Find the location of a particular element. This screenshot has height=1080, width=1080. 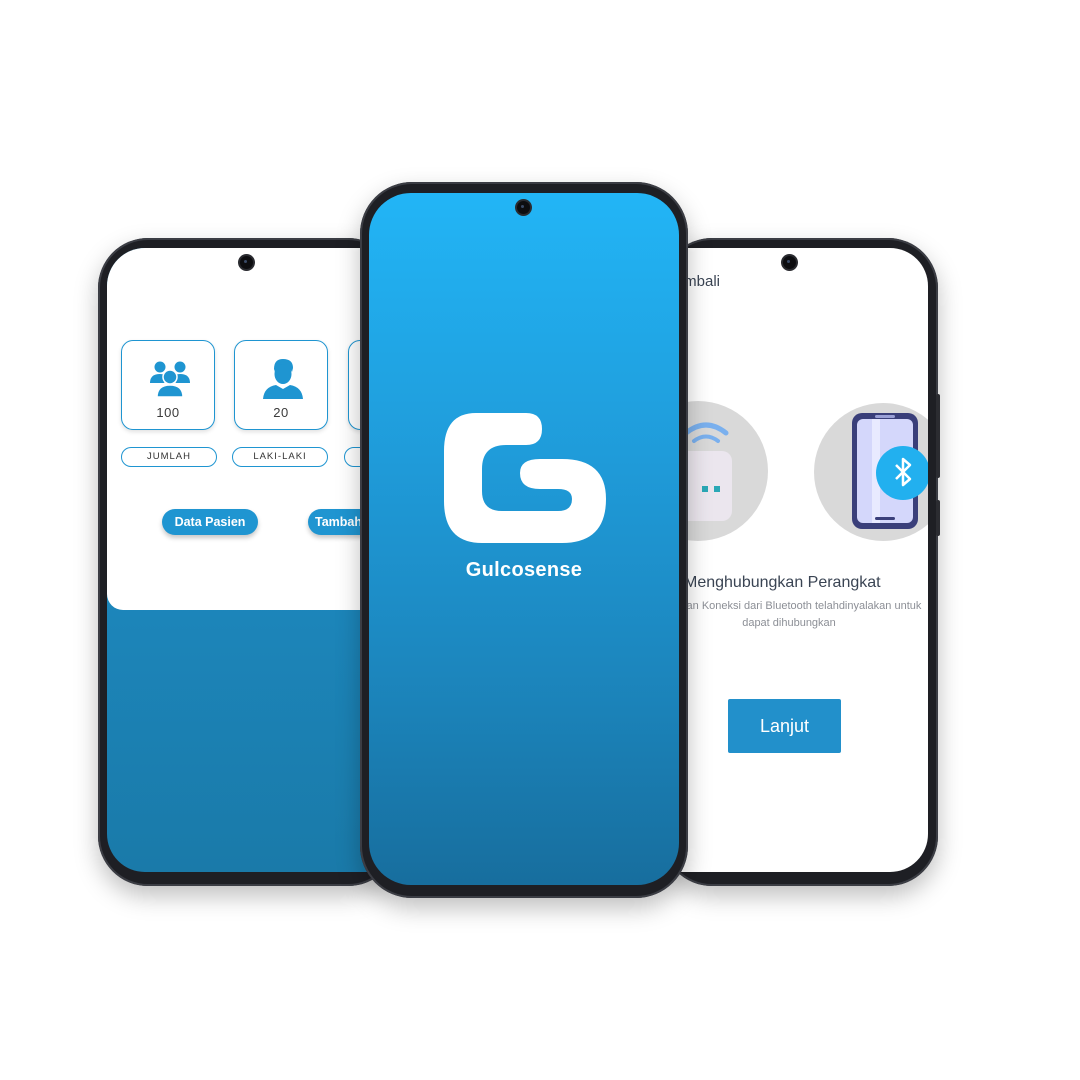

phone-illustration is located at coordinates (871, 472).